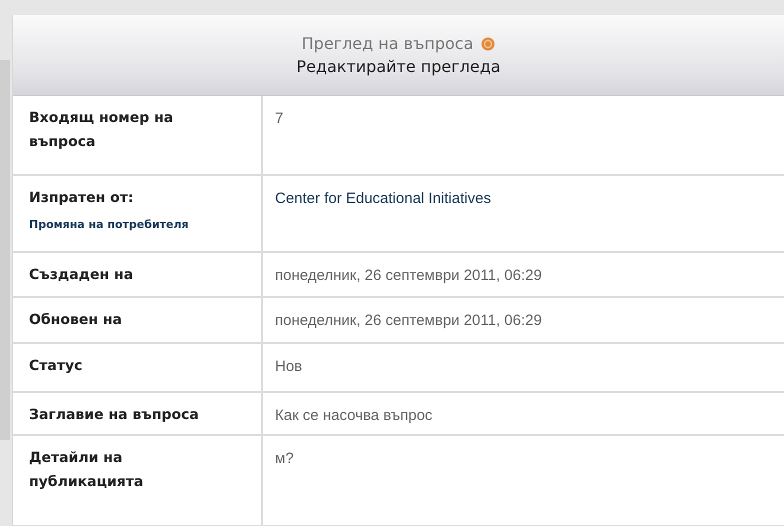 The height and width of the screenshot is (526, 784). Describe the element at coordinates (76, 320) in the screenshot. I see `field-label: Обновен на` at that location.